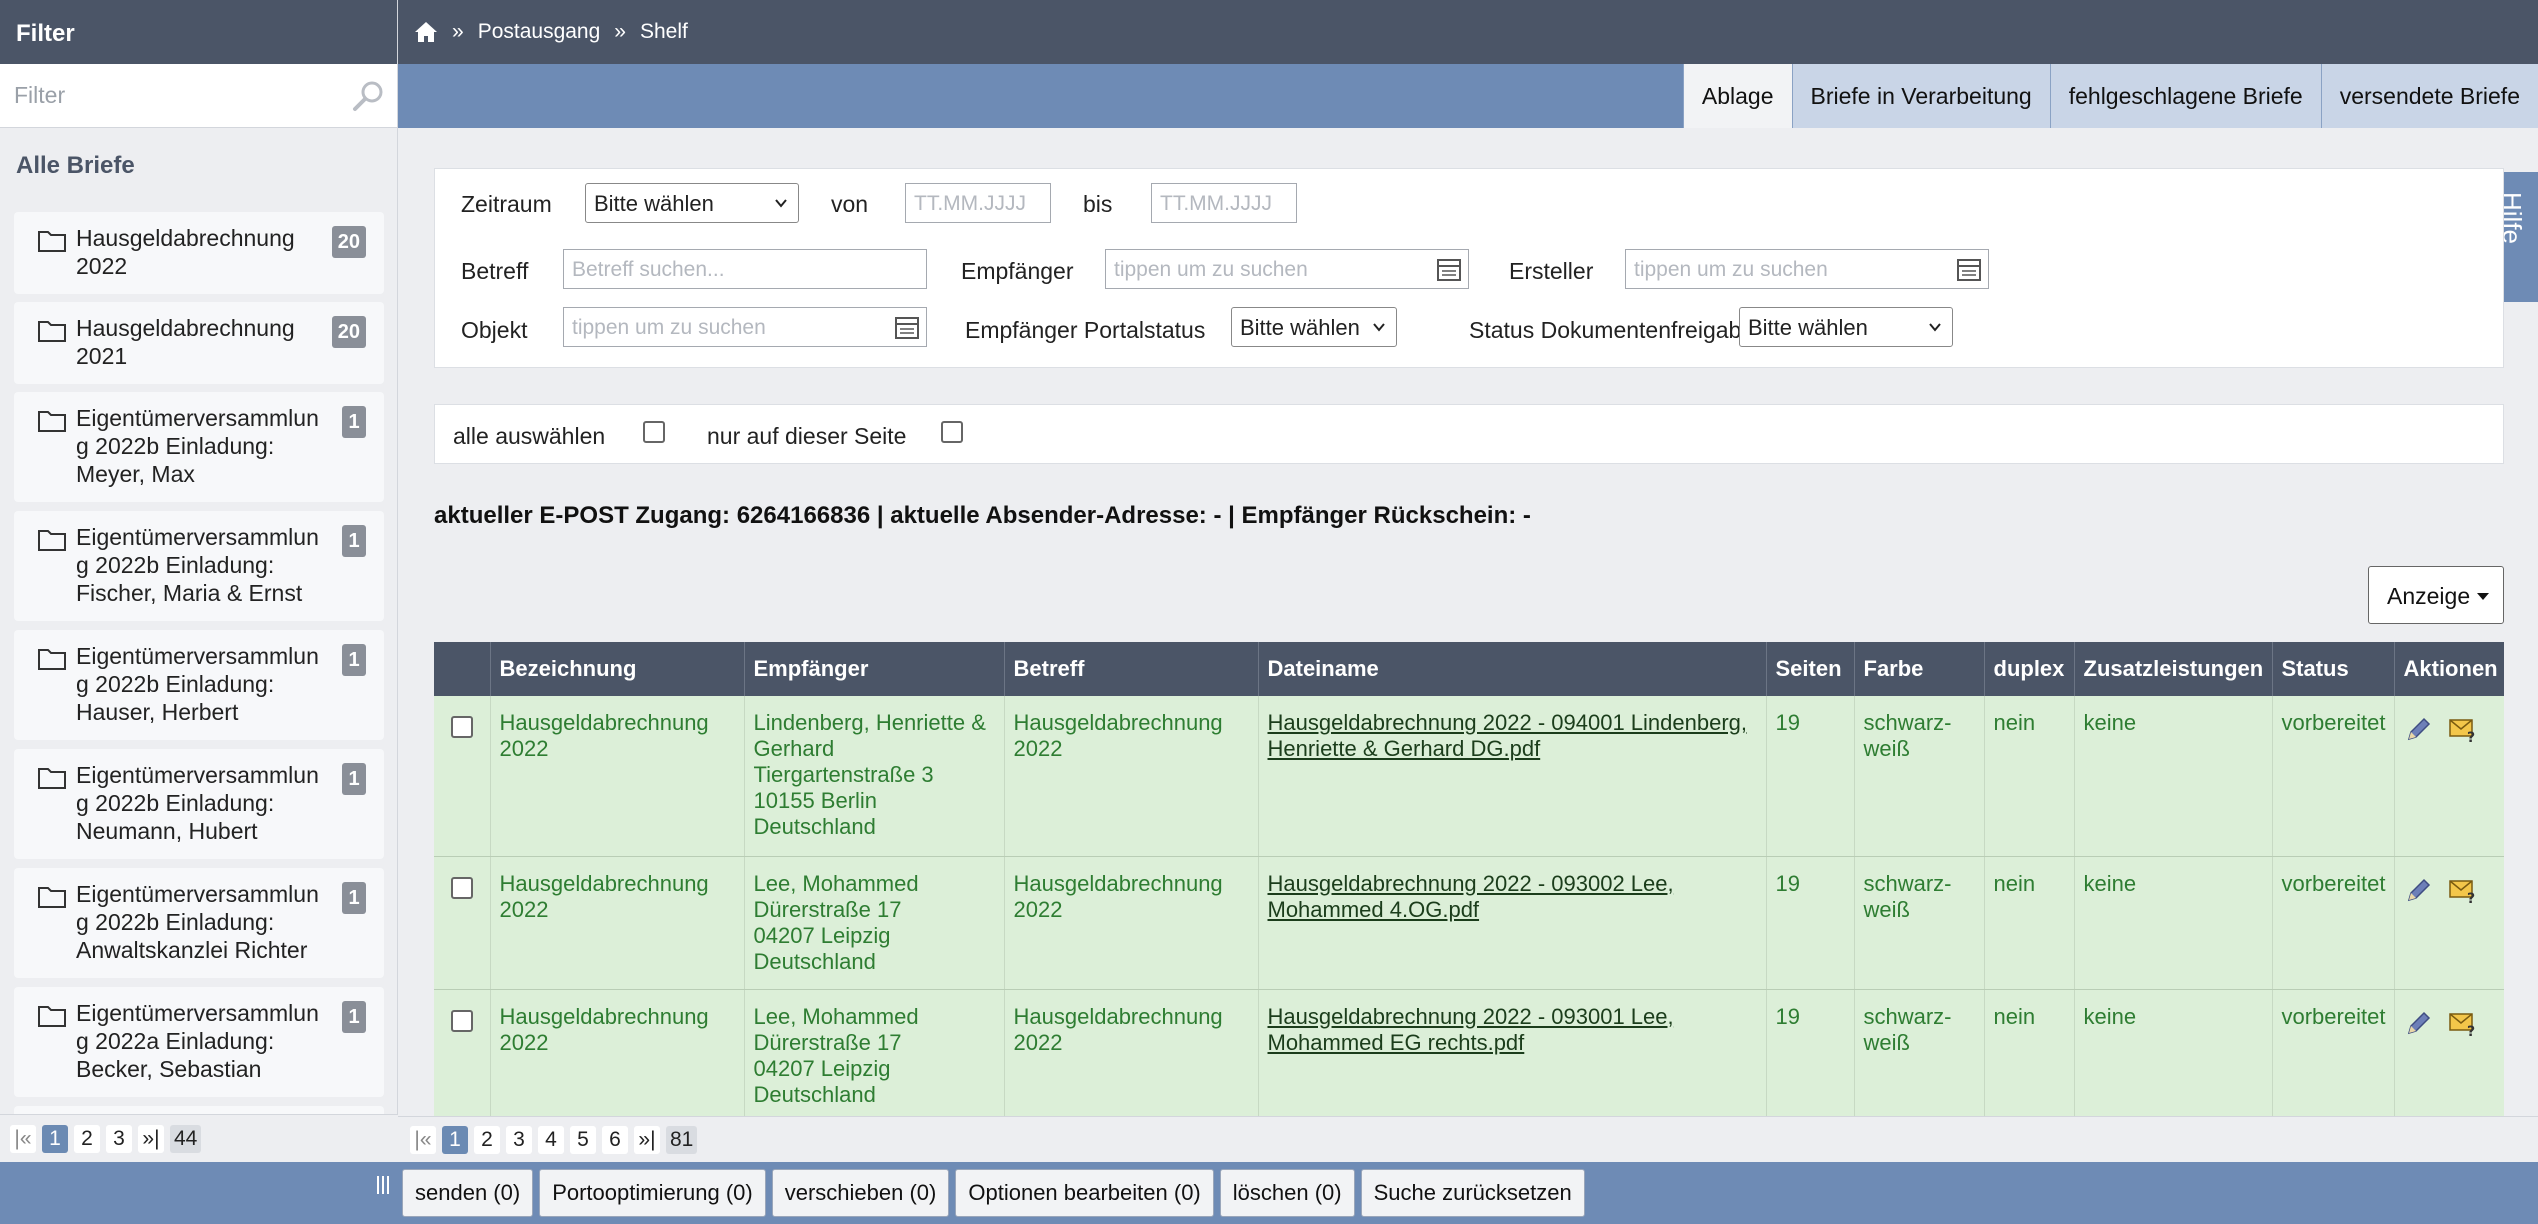 This screenshot has width=2538, height=1224. I want to click on move-button: verschieben (0), so click(860, 1193).